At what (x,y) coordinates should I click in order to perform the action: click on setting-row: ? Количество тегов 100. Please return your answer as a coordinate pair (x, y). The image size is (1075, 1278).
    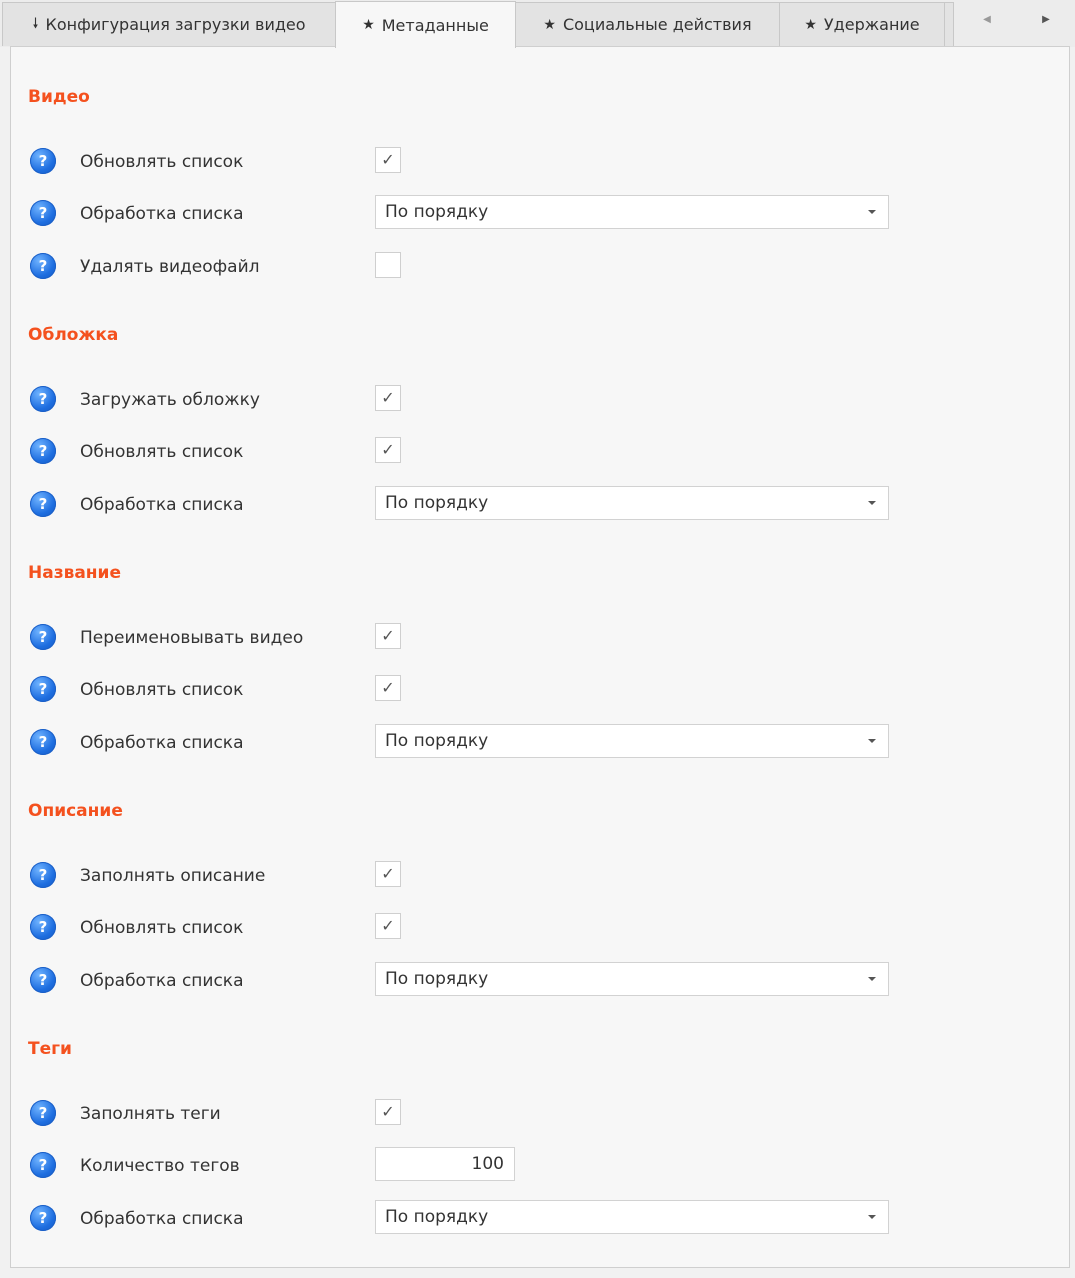
    Looking at the image, I should click on (460, 1165).